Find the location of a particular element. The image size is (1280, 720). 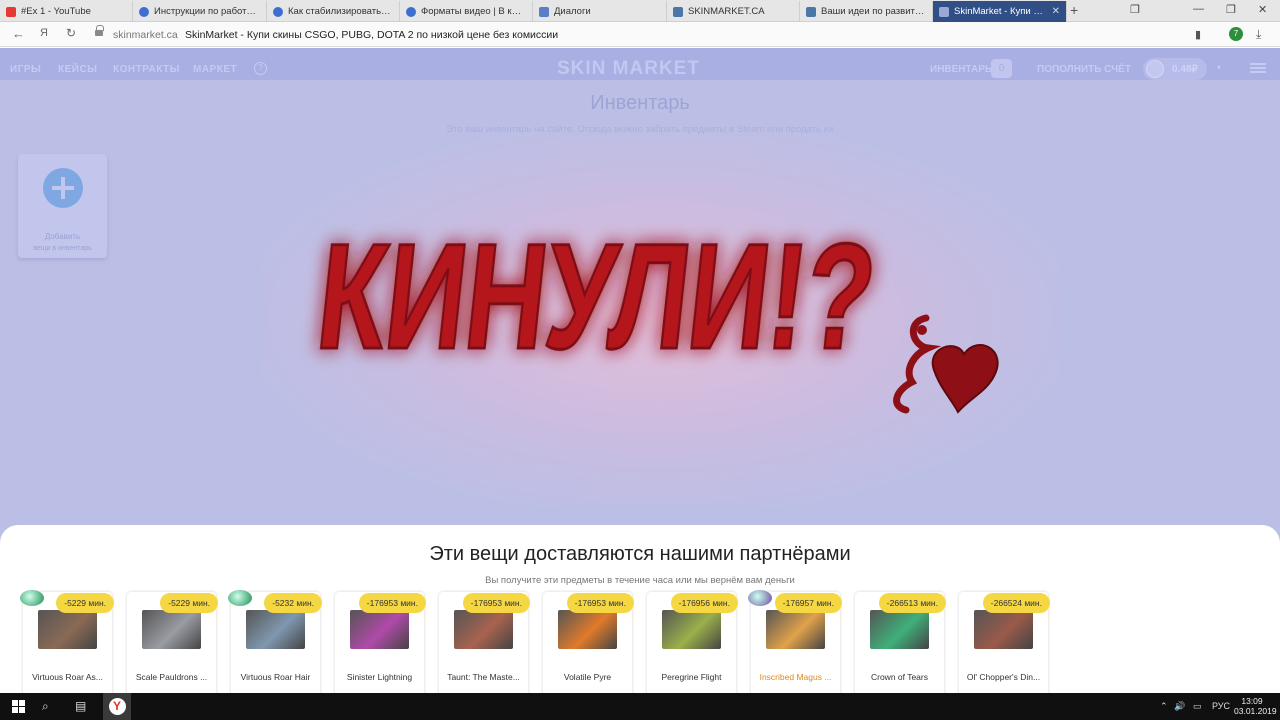

clock-date: 03.01.2019 is located at coordinates (1255, 711).